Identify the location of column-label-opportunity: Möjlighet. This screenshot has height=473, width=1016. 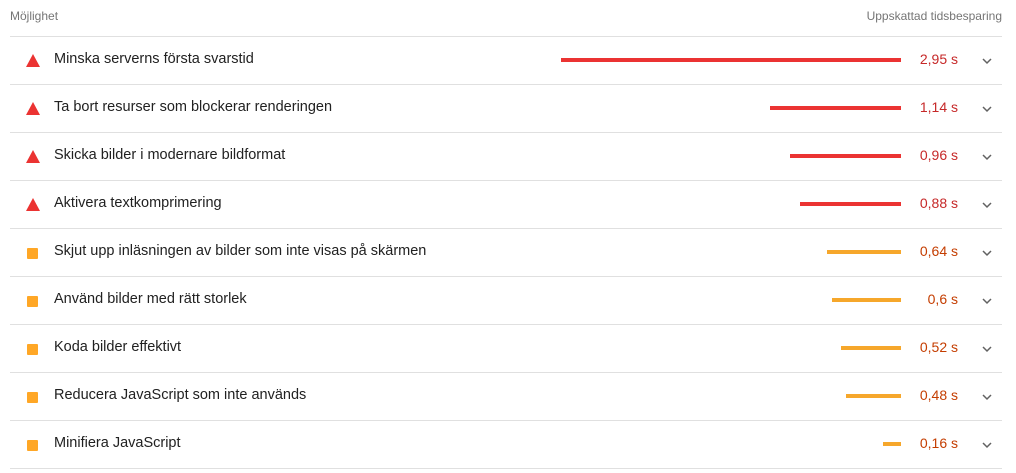
(34, 16).